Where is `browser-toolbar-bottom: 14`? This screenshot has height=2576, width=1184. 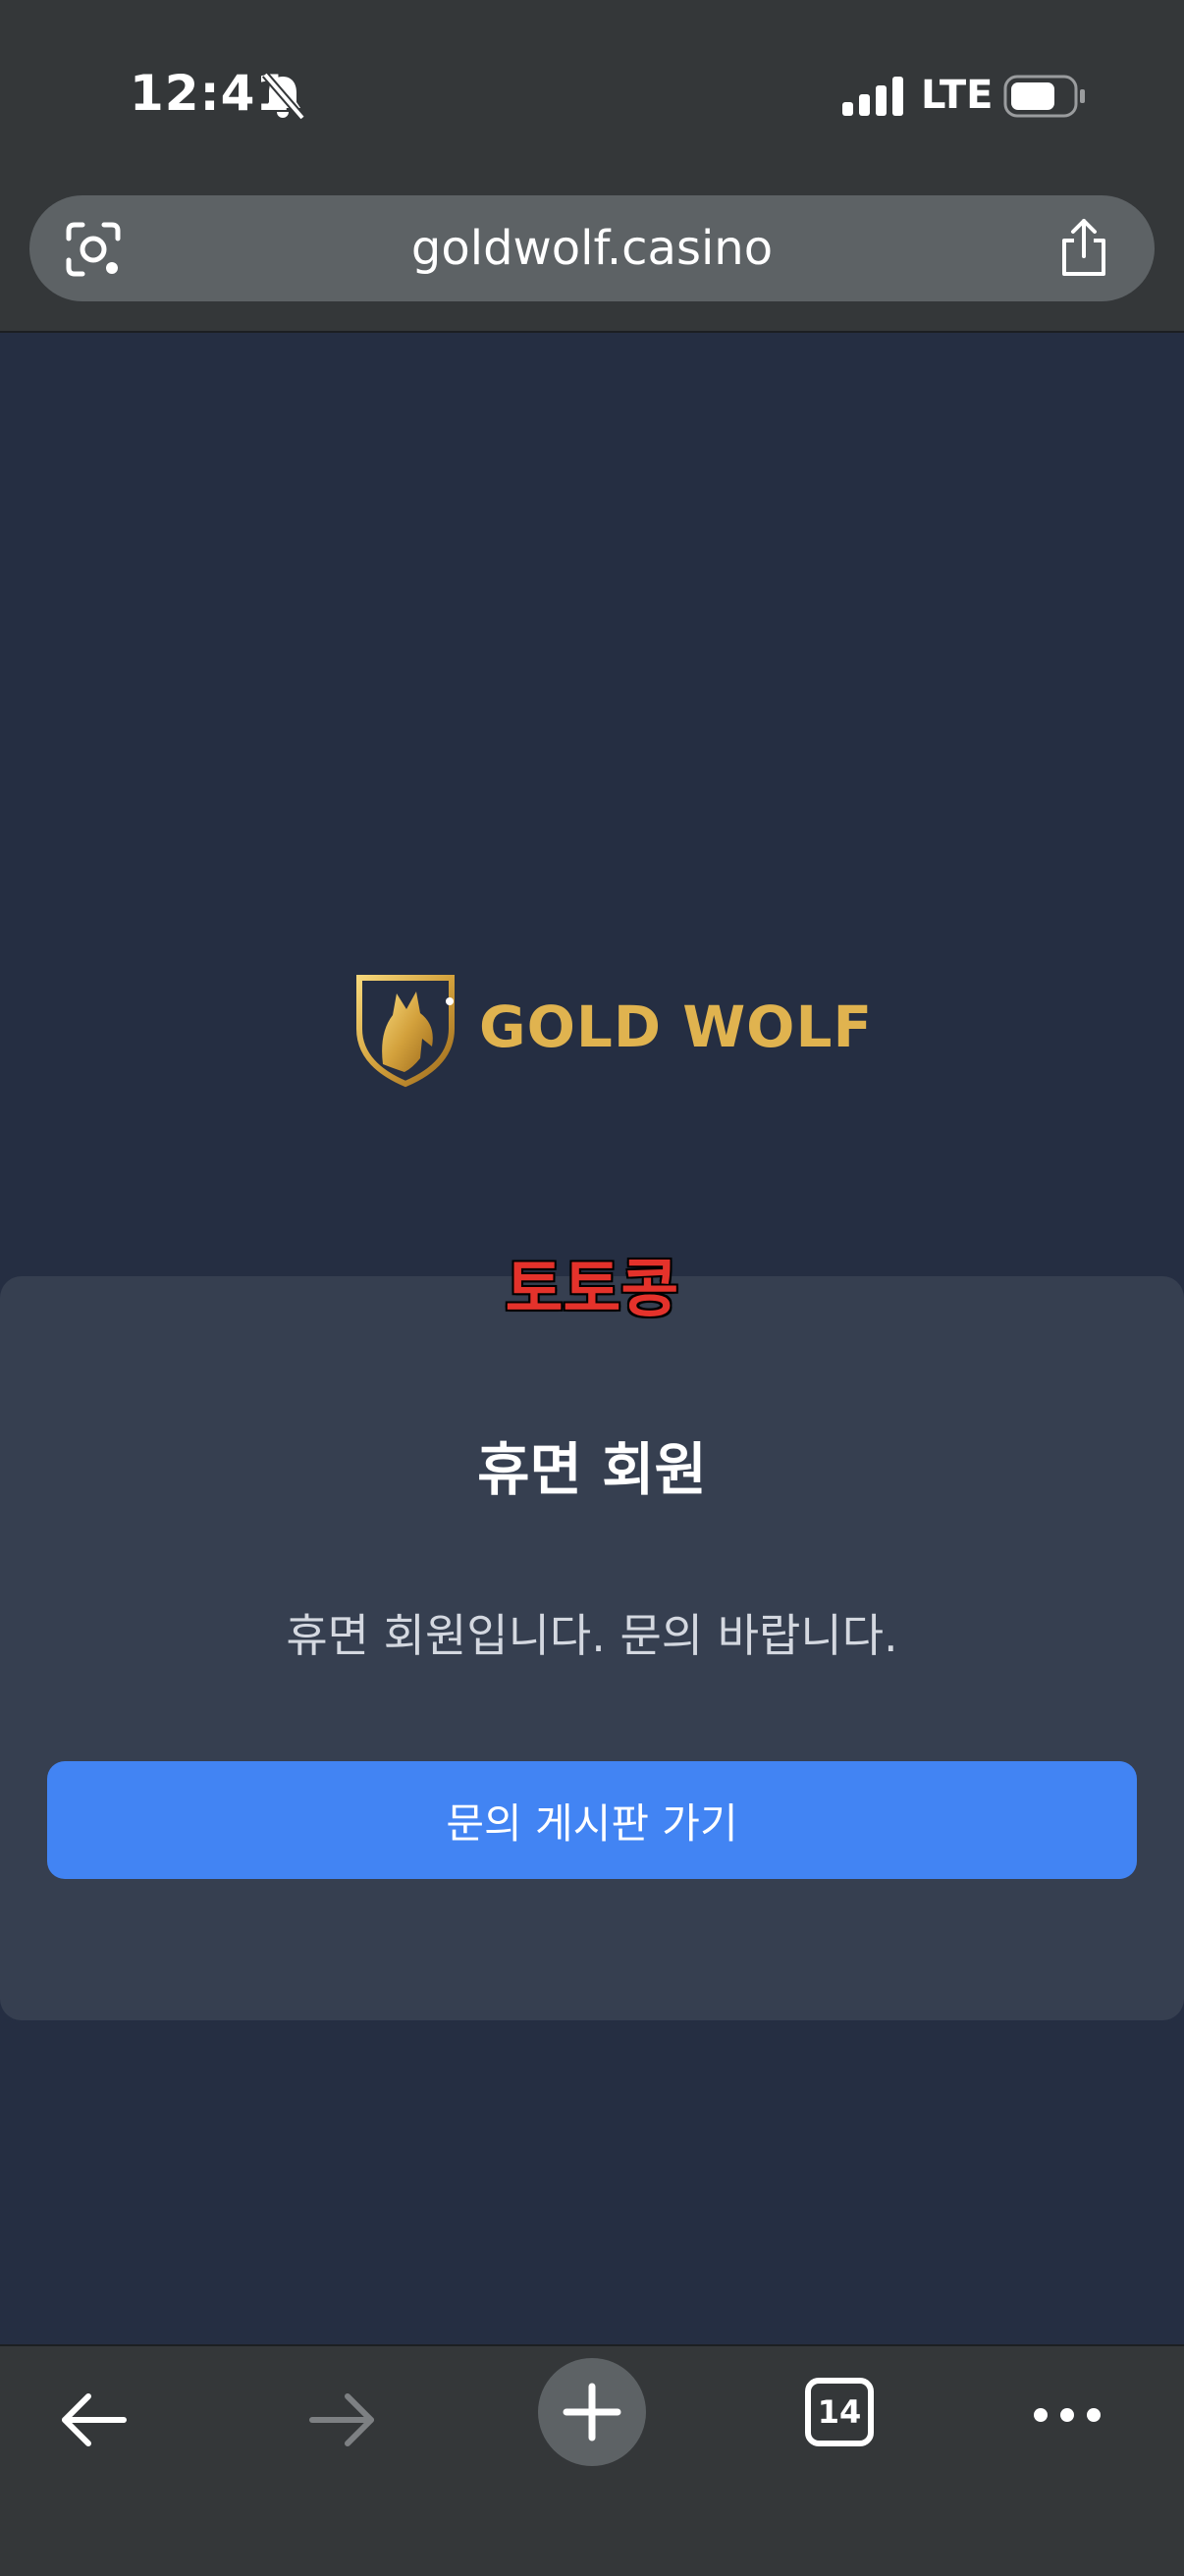 browser-toolbar-bottom: 14 is located at coordinates (592, 2460).